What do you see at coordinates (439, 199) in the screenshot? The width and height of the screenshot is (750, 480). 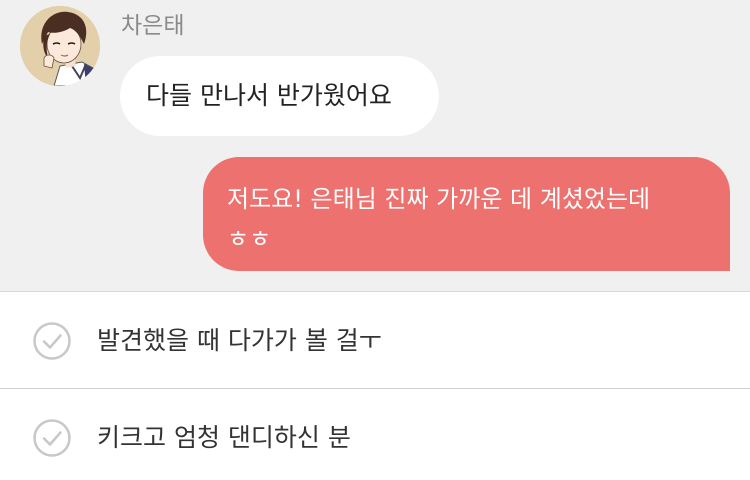 I see `sent-message-line: 저도요! 은태님 진짜 가까운 데 계셨었는데` at bounding box center [439, 199].